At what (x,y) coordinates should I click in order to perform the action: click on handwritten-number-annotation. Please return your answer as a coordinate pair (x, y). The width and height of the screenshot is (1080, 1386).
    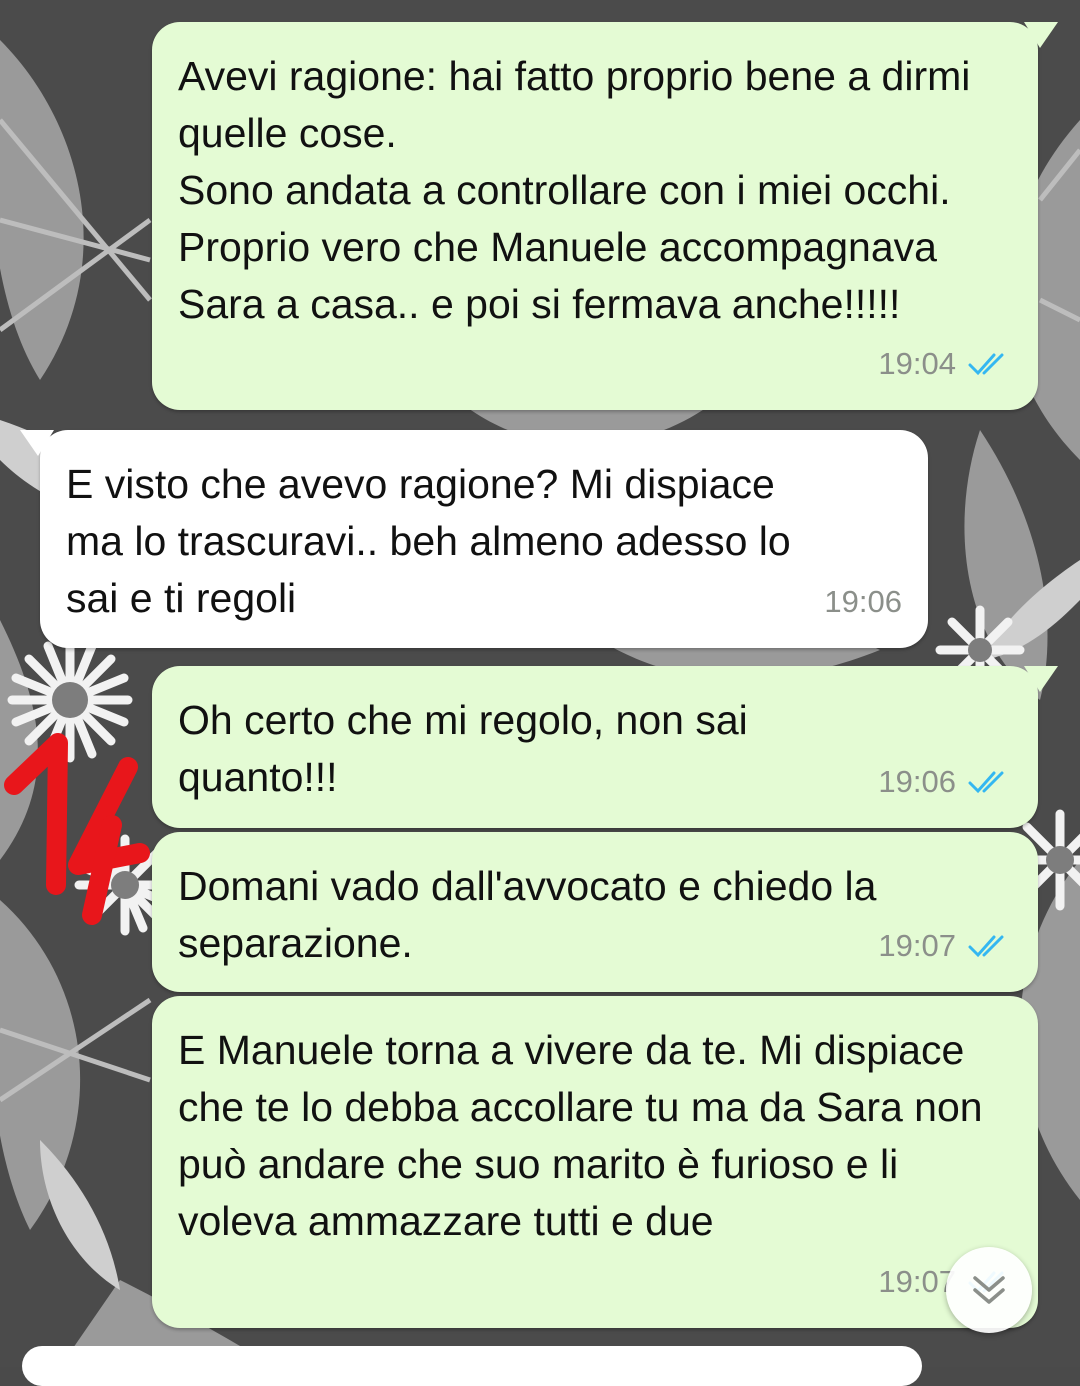
    Looking at the image, I should click on (77, 829).